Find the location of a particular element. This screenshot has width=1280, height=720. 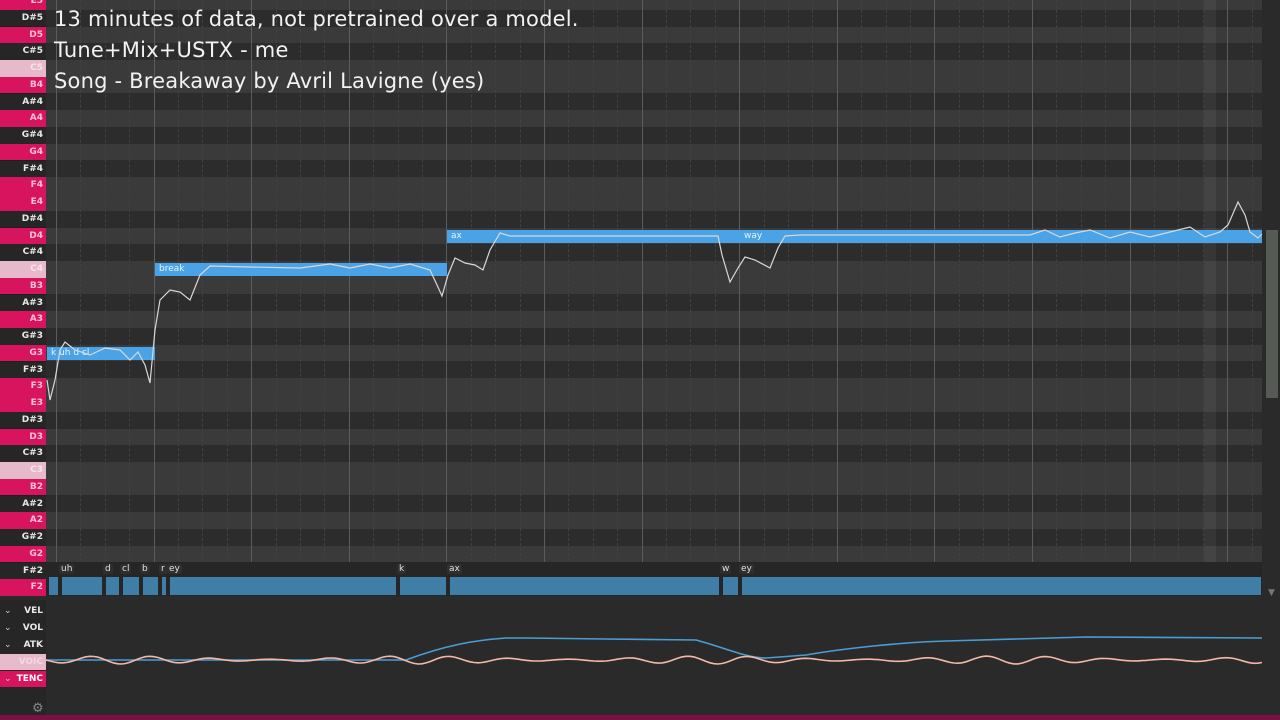

vertical-scrollbar is located at coordinates (1272, 314).